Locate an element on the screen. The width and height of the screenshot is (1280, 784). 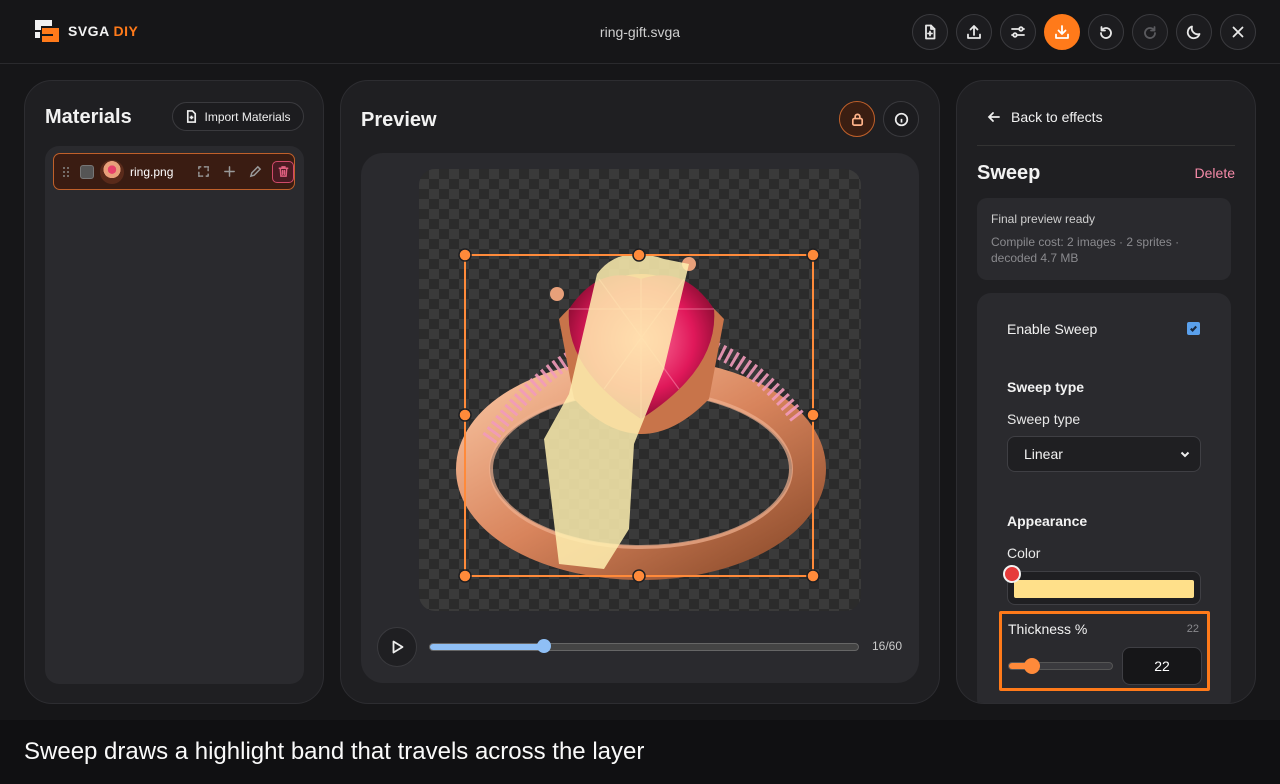
frame-slider-fill is located at coordinates (487, 647).